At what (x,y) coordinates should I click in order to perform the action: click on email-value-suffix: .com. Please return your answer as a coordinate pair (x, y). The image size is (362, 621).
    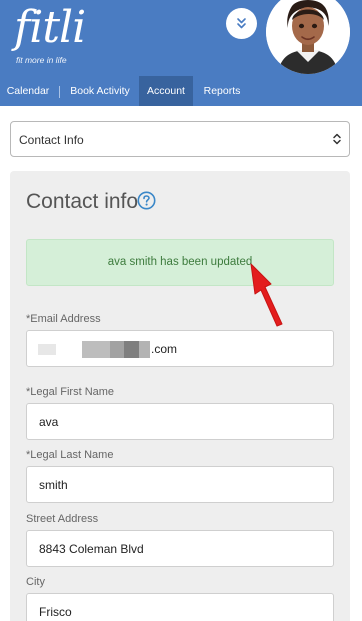
    Looking at the image, I should click on (164, 349).